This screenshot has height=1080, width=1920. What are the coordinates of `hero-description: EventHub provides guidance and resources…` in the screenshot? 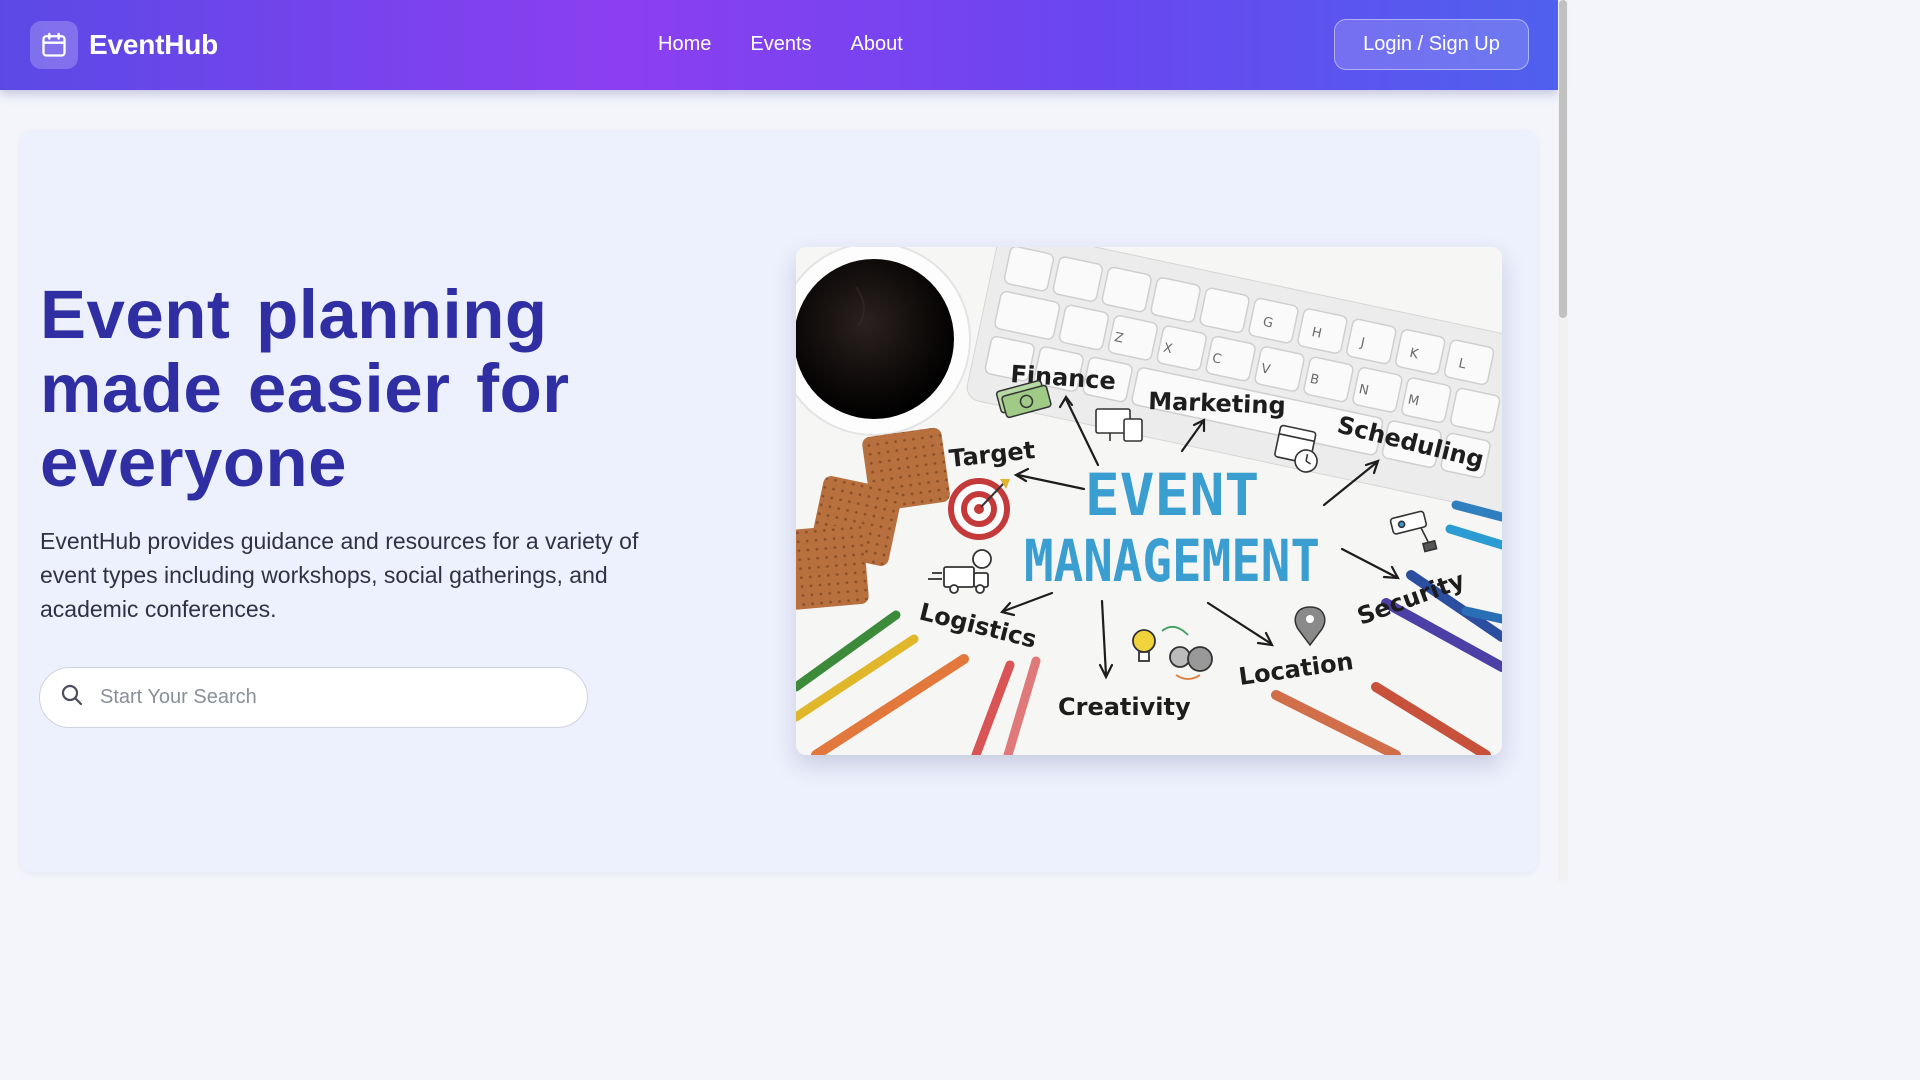 It's located at (339, 575).